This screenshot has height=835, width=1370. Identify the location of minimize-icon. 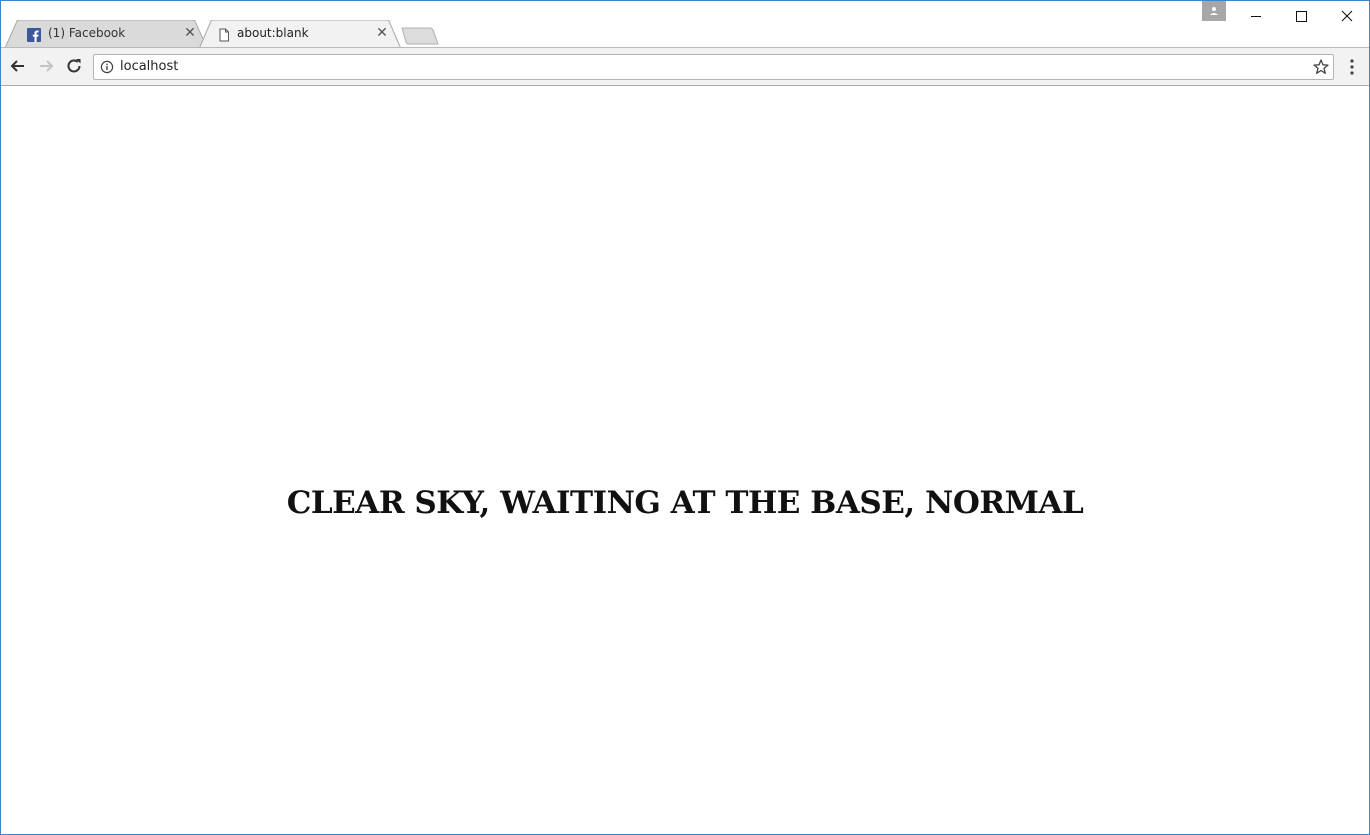
(1256, 16).